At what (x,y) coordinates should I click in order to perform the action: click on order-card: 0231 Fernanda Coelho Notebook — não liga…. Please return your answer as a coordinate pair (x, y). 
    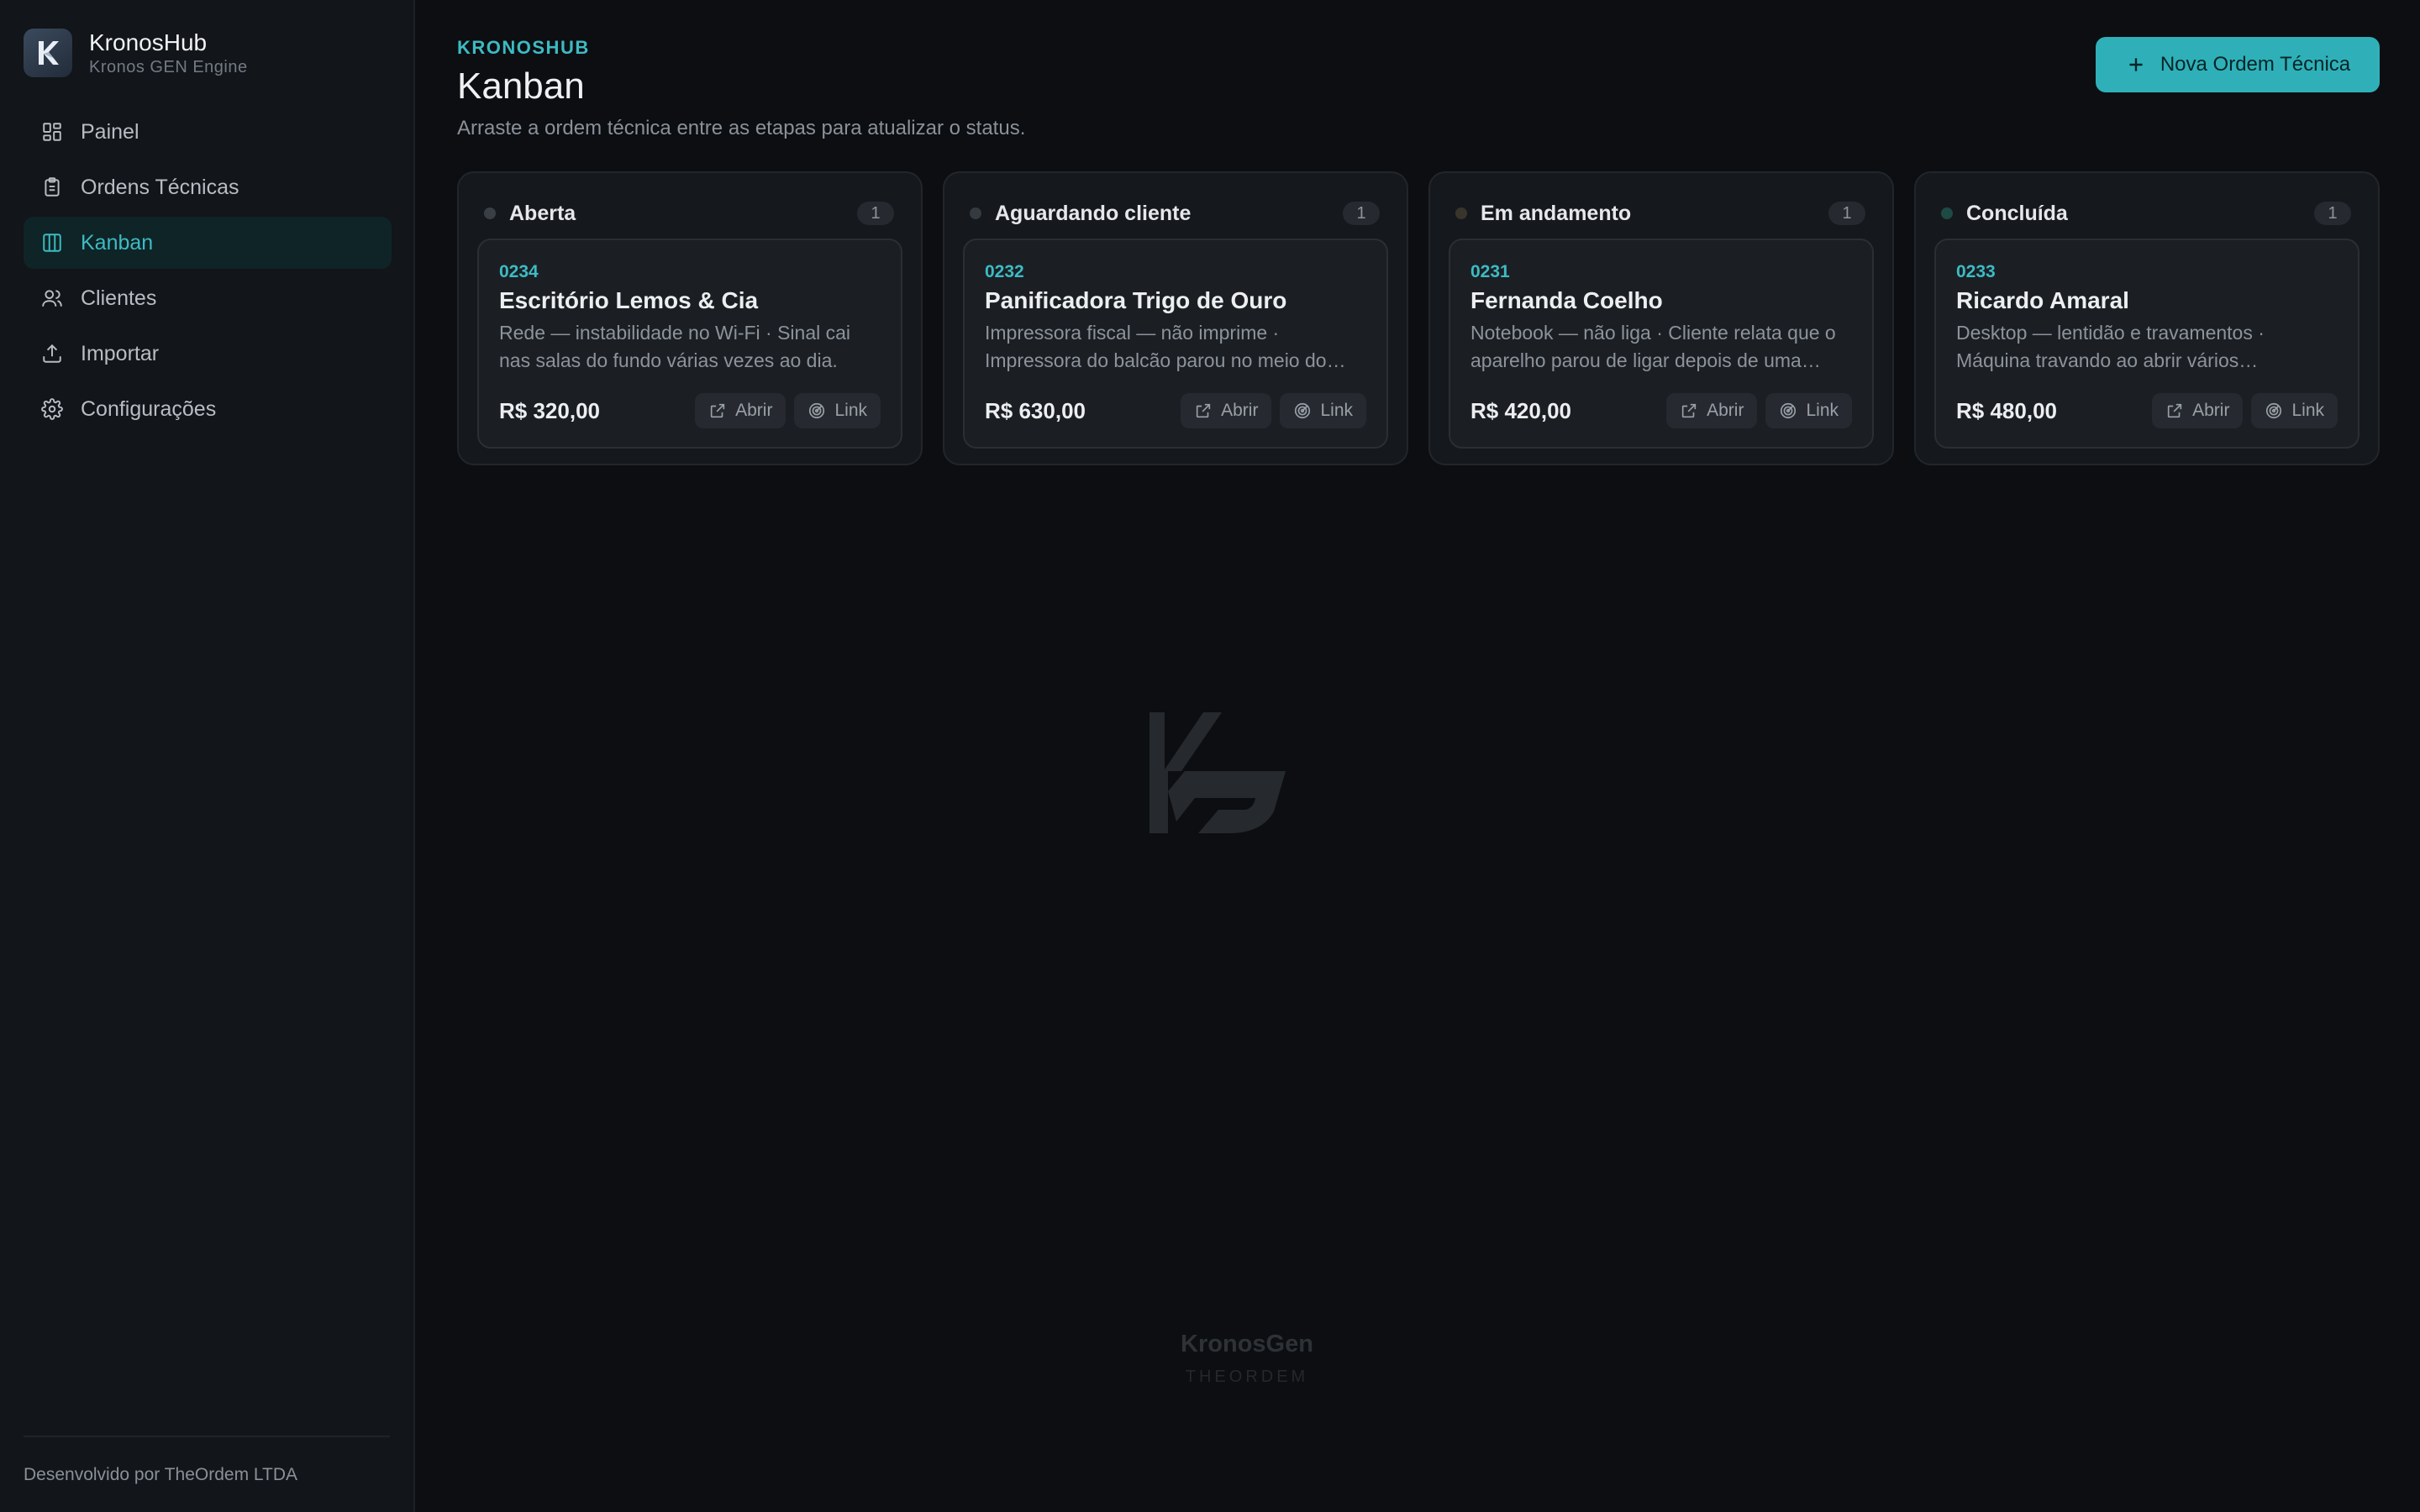
    Looking at the image, I should click on (1661, 344).